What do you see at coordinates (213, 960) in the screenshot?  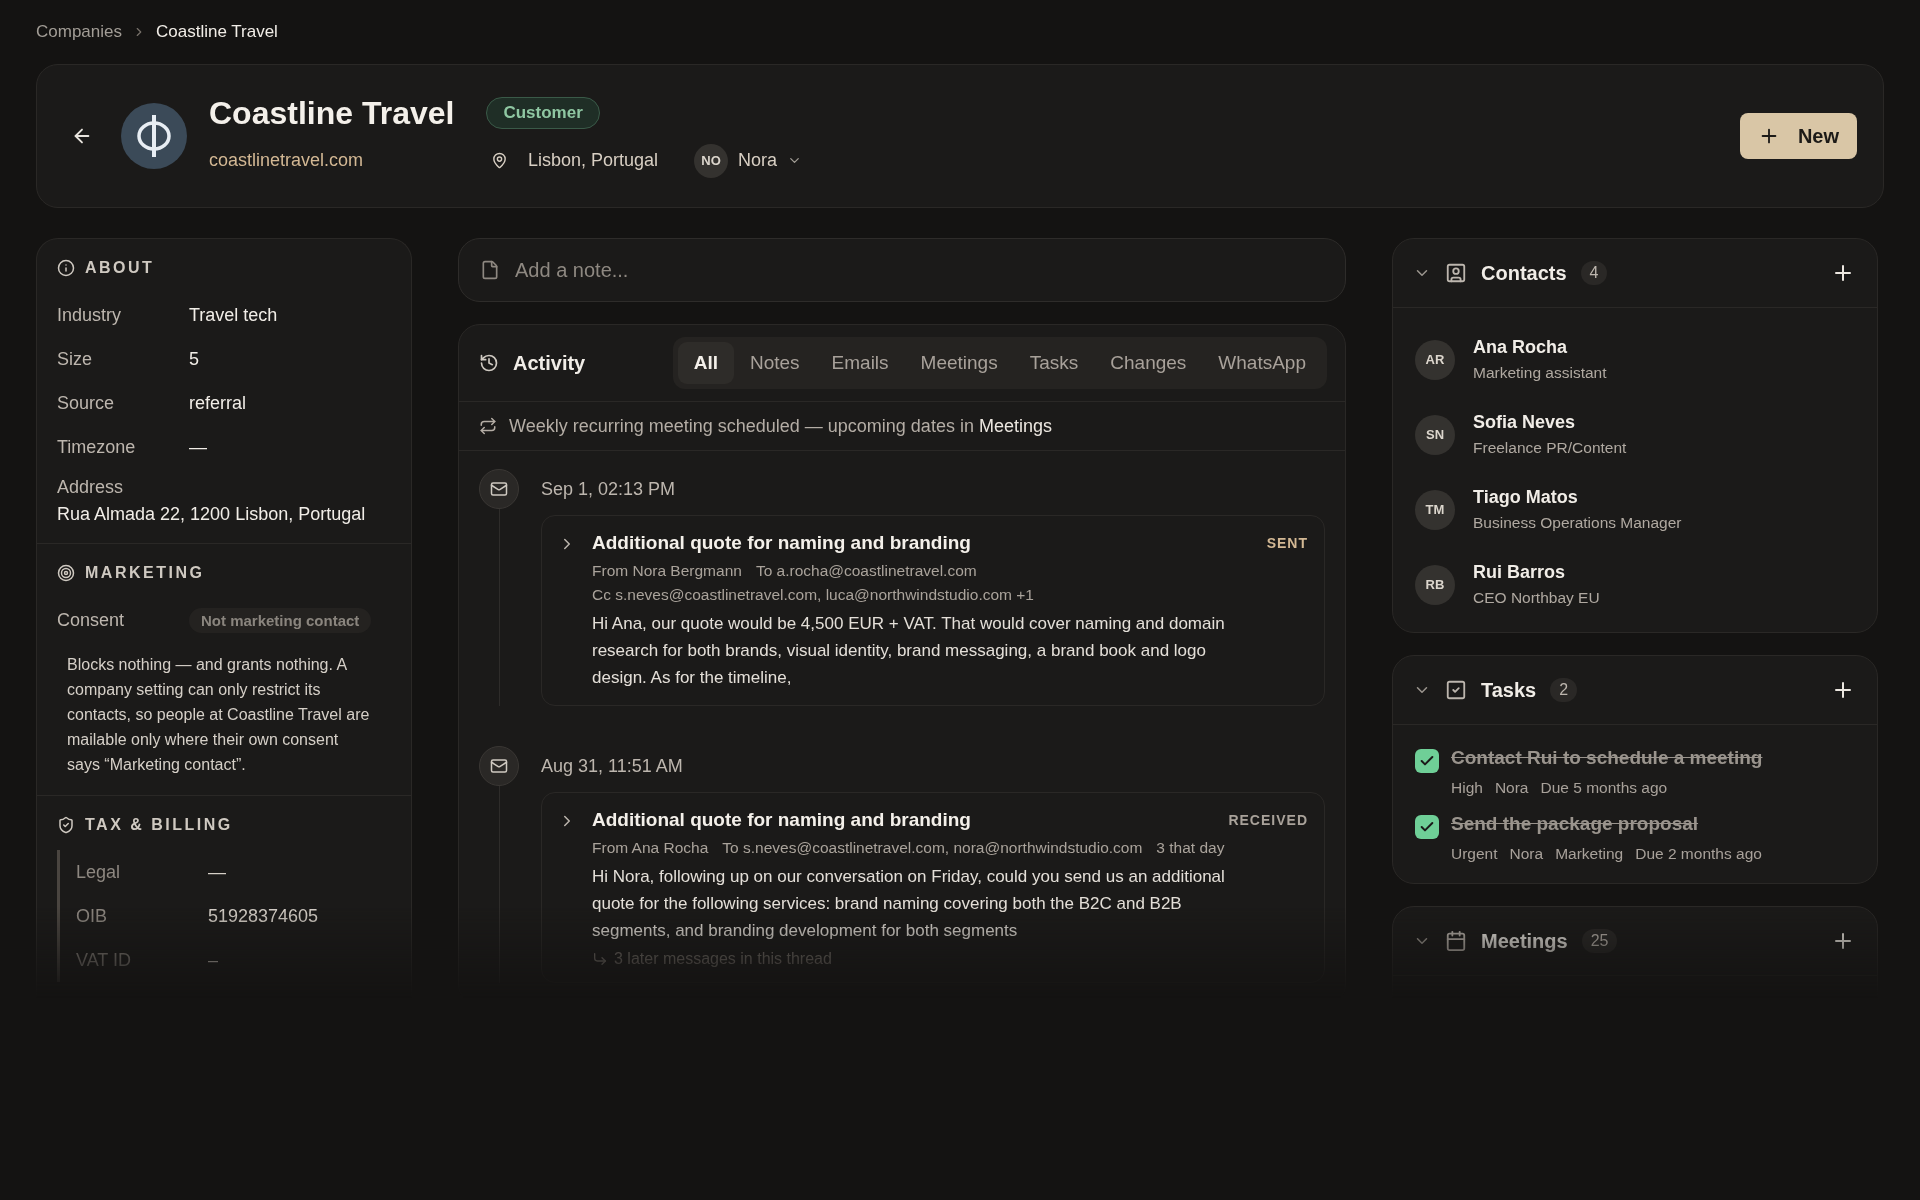 I see `field-value: –` at bounding box center [213, 960].